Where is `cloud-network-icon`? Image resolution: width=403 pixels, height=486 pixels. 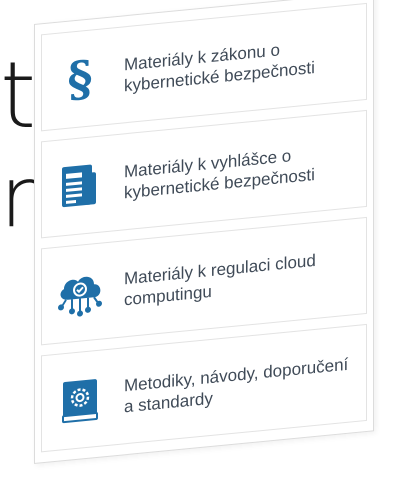 cloud-network-icon is located at coordinates (80, 293).